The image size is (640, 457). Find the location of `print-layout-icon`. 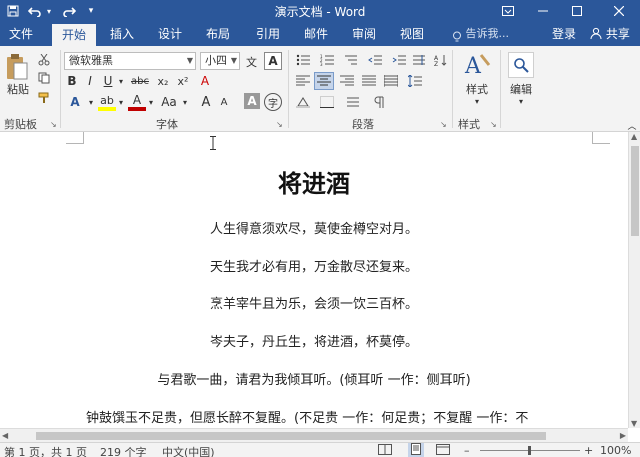

print-layout-icon is located at coordinates (416, 450).